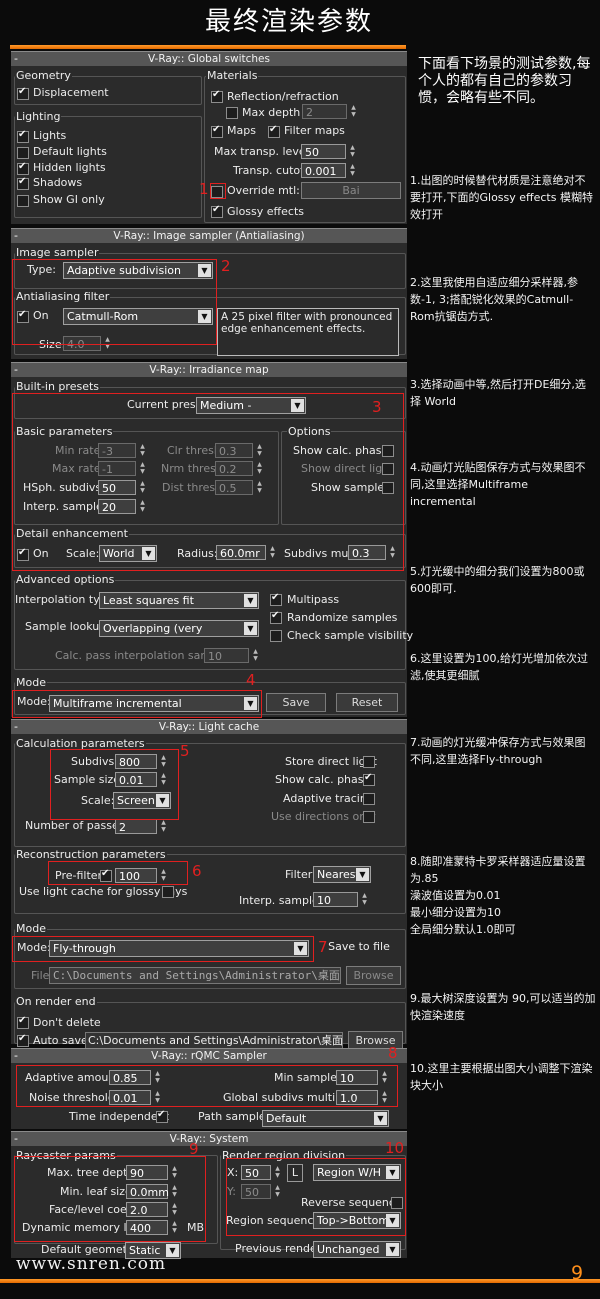 The height and width of the screenshot is (1299, 600). Describe the element at coordinates (232, 113) in the screenshot. I see `max-depth-checkbox` at that location.